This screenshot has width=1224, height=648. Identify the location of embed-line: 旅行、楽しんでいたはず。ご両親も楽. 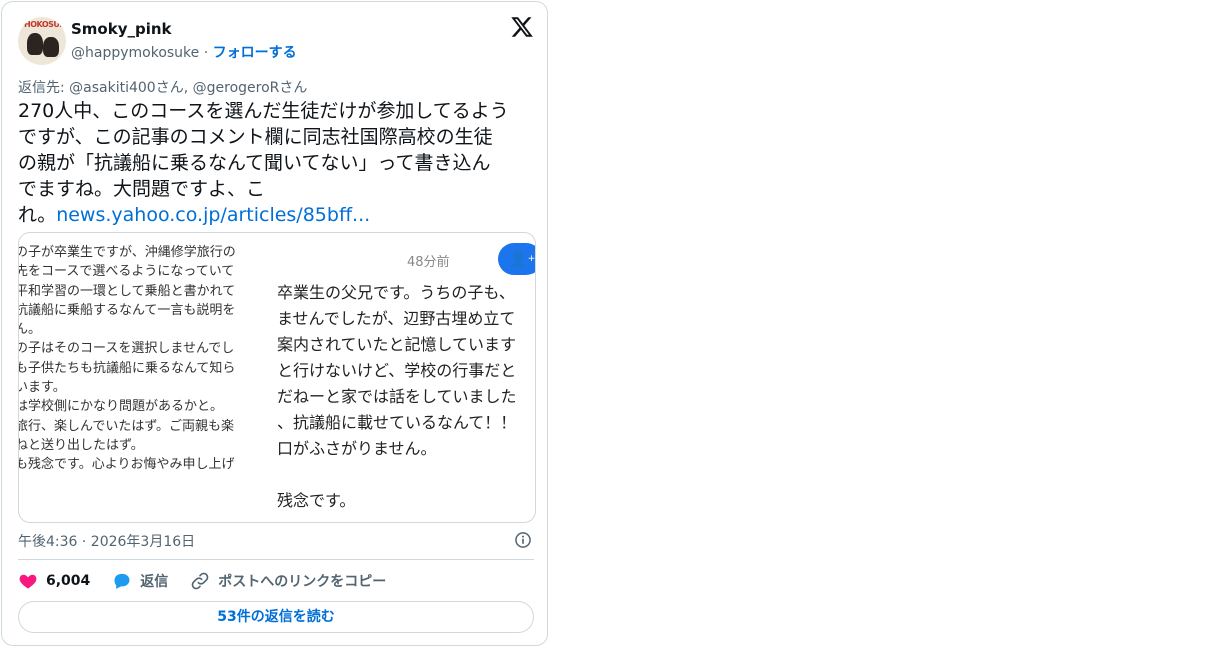
(127, 426).